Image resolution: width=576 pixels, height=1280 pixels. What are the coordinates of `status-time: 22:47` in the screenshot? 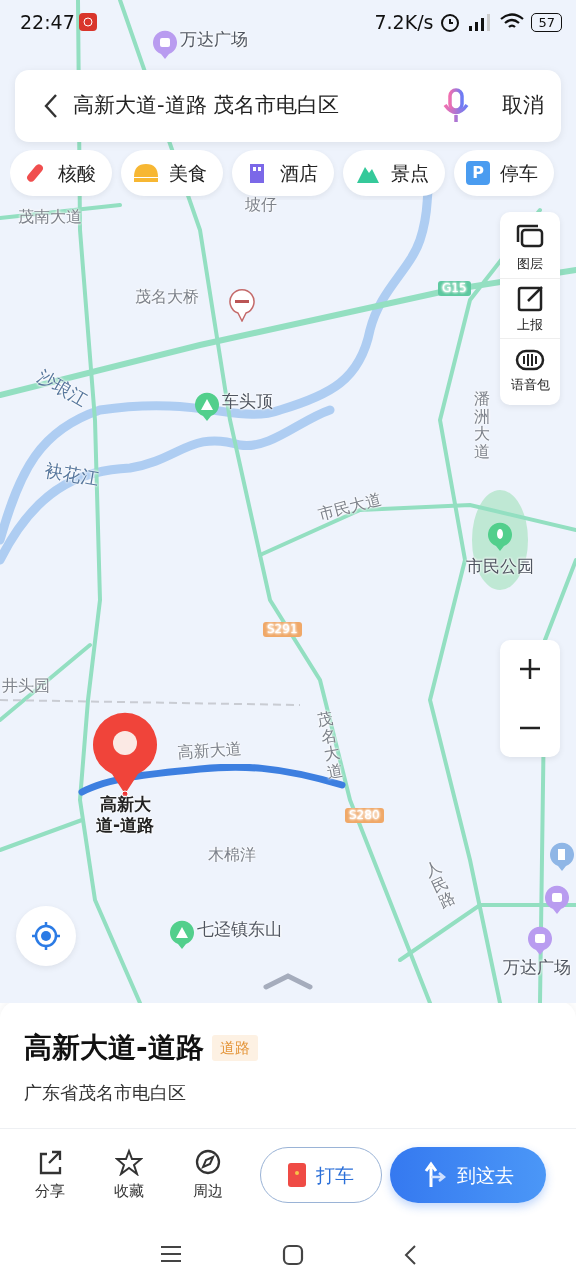 It's located at (47, 22).